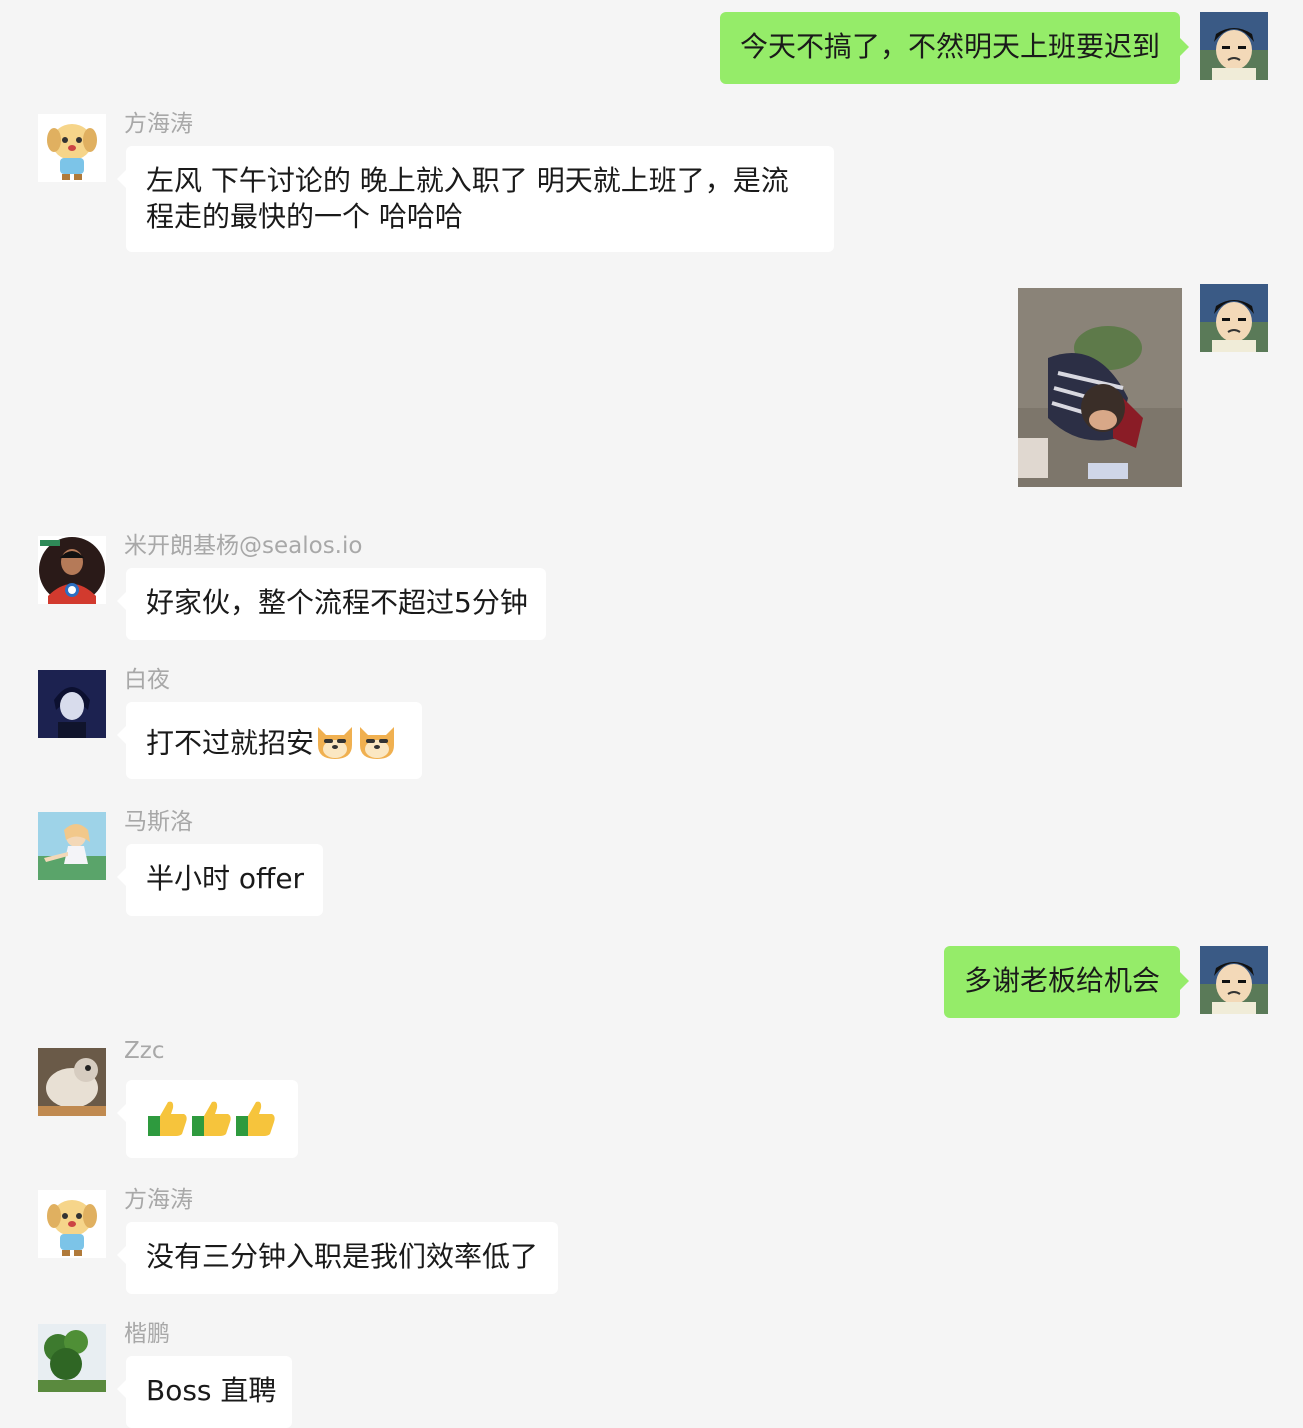 The width and height of the screenshot is (1303, 1428). I want to click on message-bubble-incoming, so click(207, 1119).